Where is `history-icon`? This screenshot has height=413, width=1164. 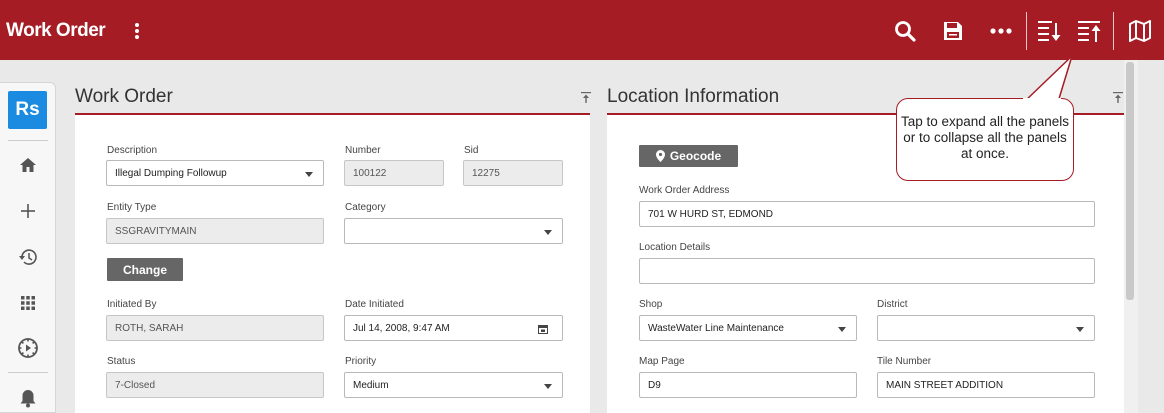 history-icon is located at coordinates (28, 257).